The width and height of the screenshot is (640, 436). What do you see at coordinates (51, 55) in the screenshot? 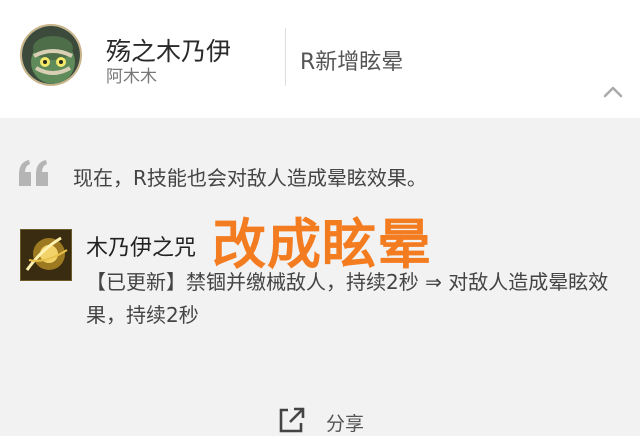
I see `champion-portrait-icon` at bounding box center [51, 55].